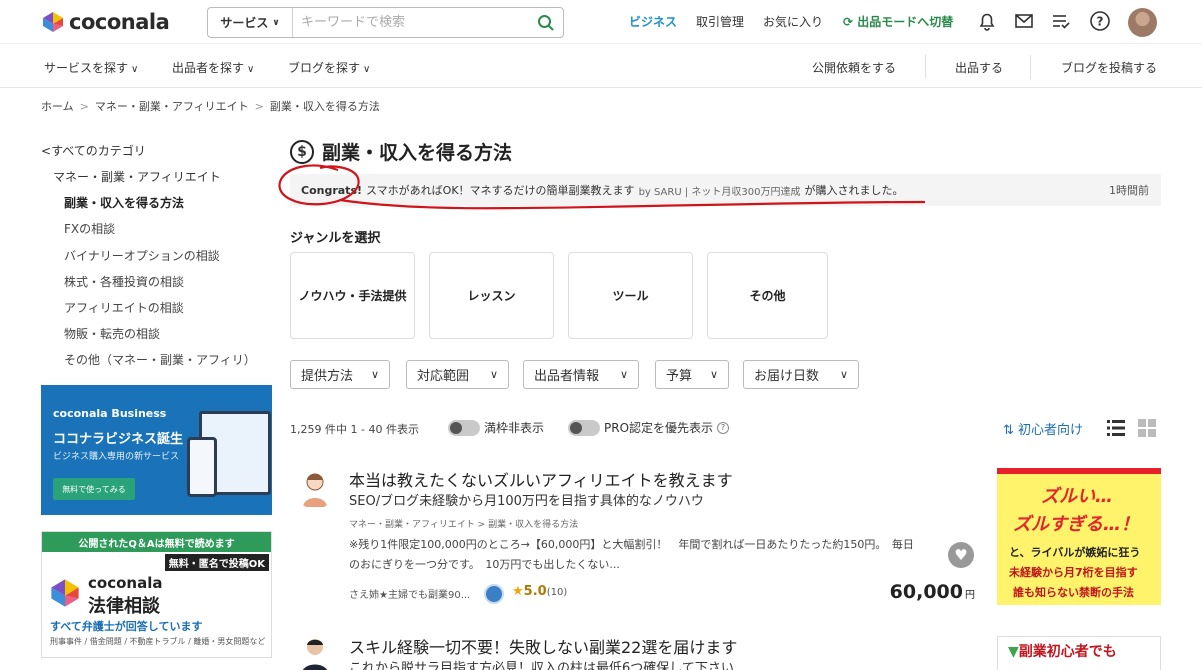 The height and width of the screenshot is (670, 1202). Describe the element at coordinates (124, 281) in the screenshot. I see `sidebar-item-stocks: 株式・各種投資の相談` at that location.